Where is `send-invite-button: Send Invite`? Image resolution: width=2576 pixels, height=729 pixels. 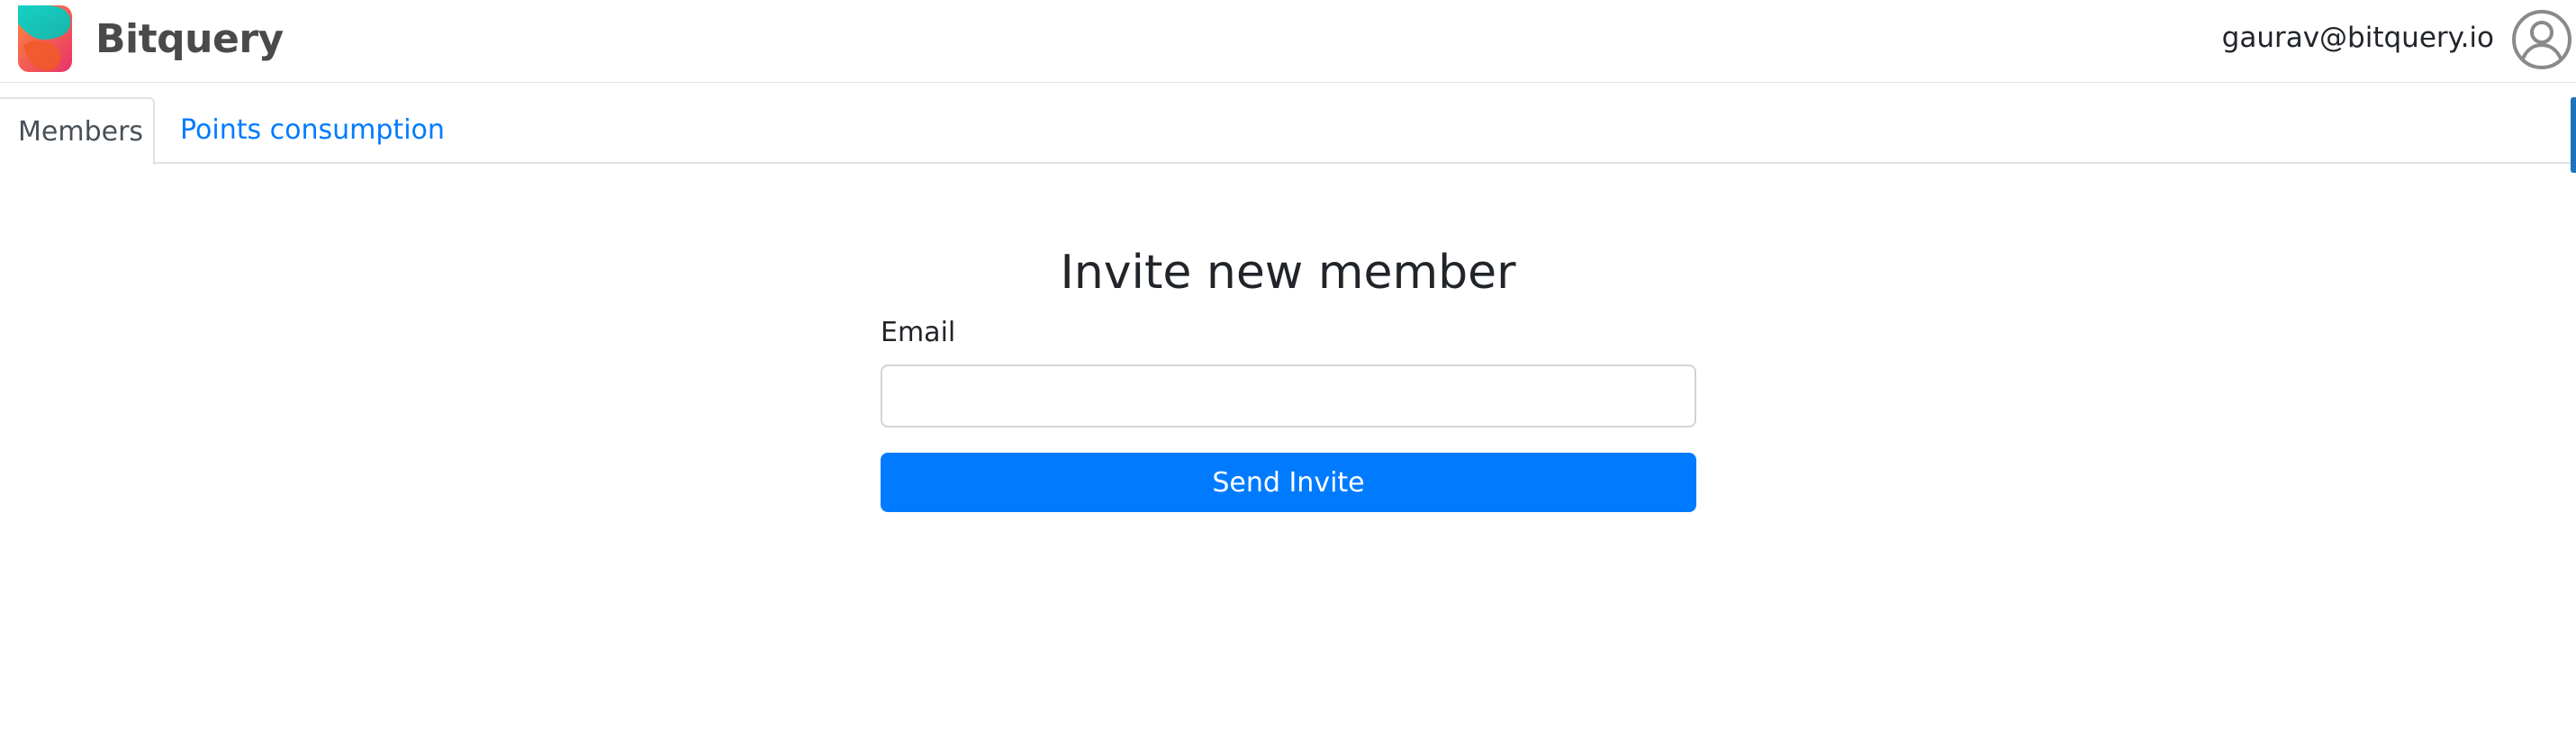 send-invite-button: Send Invite is located at coordinates (1288, 482).